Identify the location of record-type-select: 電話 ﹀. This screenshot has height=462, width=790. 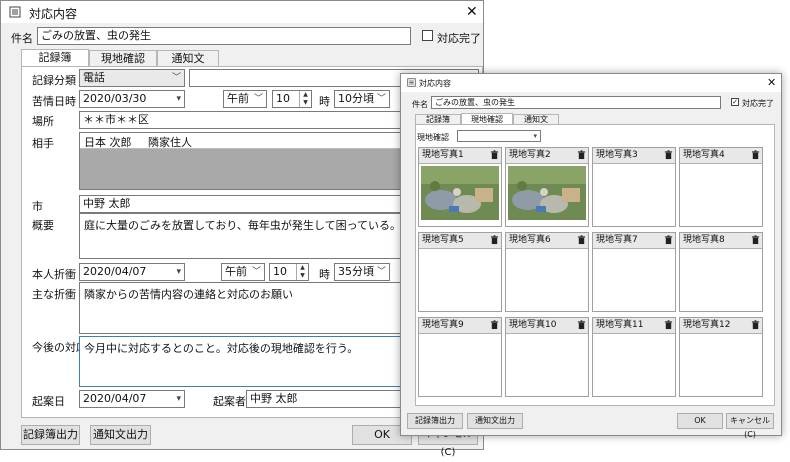
(132, 78).